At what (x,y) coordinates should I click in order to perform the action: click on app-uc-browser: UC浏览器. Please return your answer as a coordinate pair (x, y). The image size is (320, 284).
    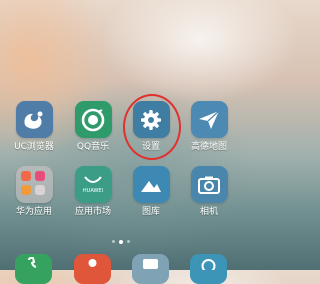
    Looking at the image, I should click on (34, 127).